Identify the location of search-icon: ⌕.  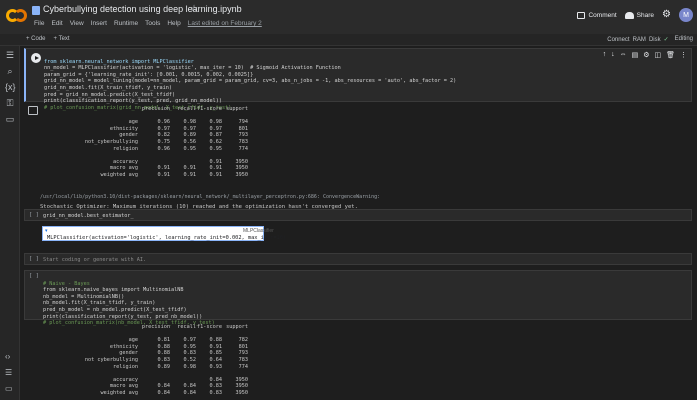
(10, 71).